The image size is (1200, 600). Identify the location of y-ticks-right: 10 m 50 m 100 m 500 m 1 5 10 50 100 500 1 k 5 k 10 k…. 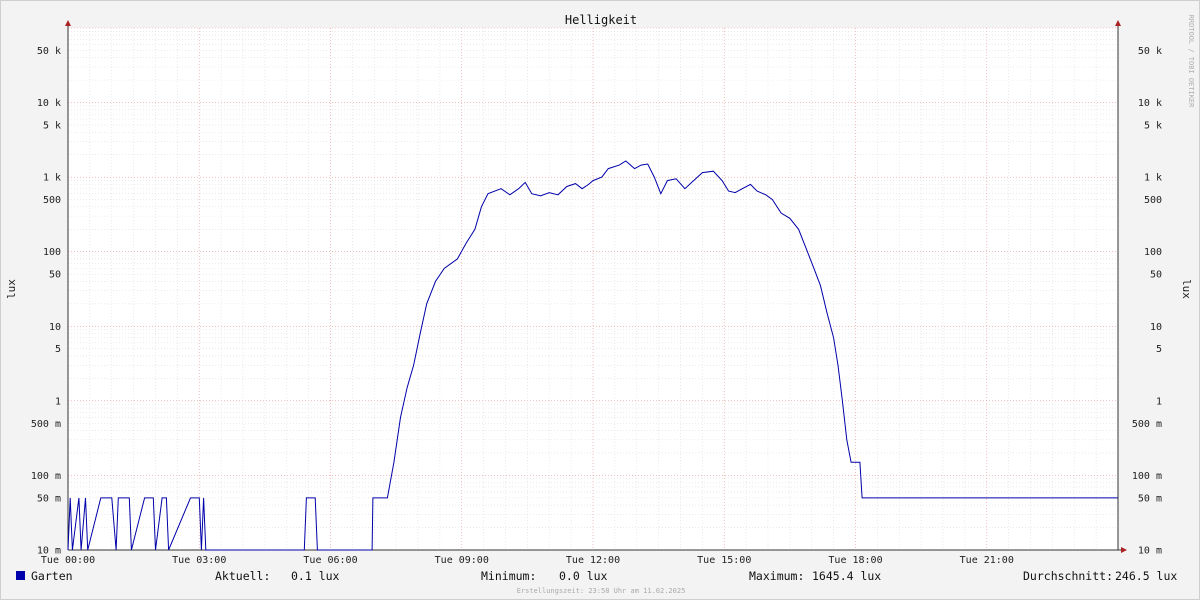
(1147, 301).